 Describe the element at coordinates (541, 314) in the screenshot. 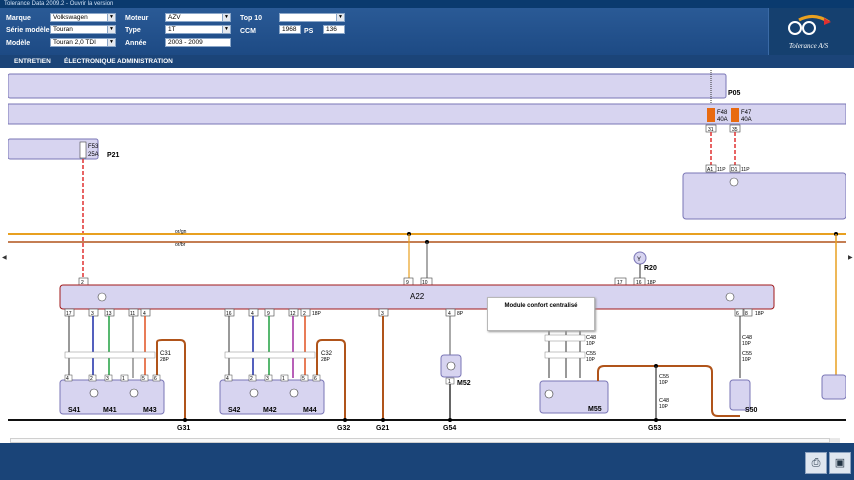

I see `module-tooltip: Module confort centralisé` at that location.